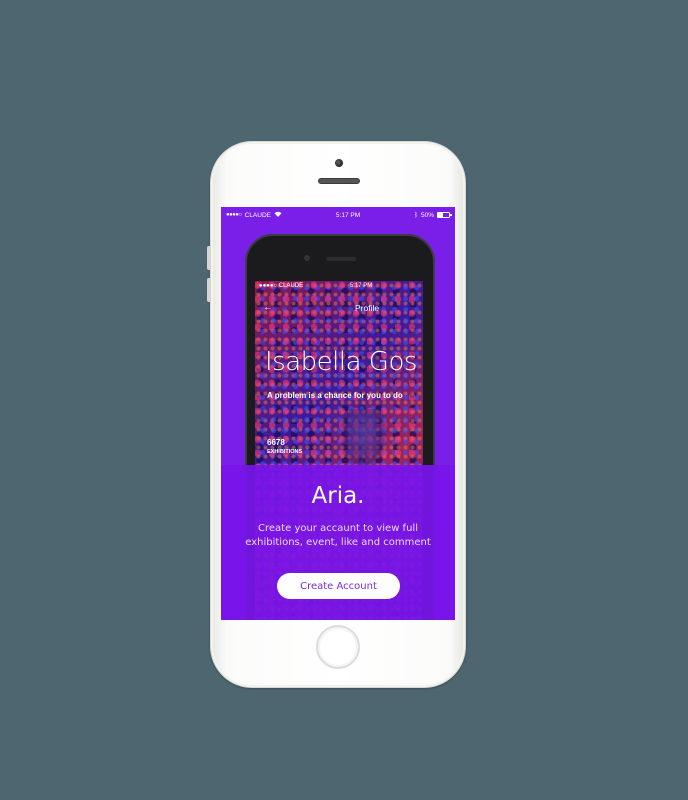  Describe the element at coordinates (209, 258) in the screenshot. I see `volume-up-button` at that location.